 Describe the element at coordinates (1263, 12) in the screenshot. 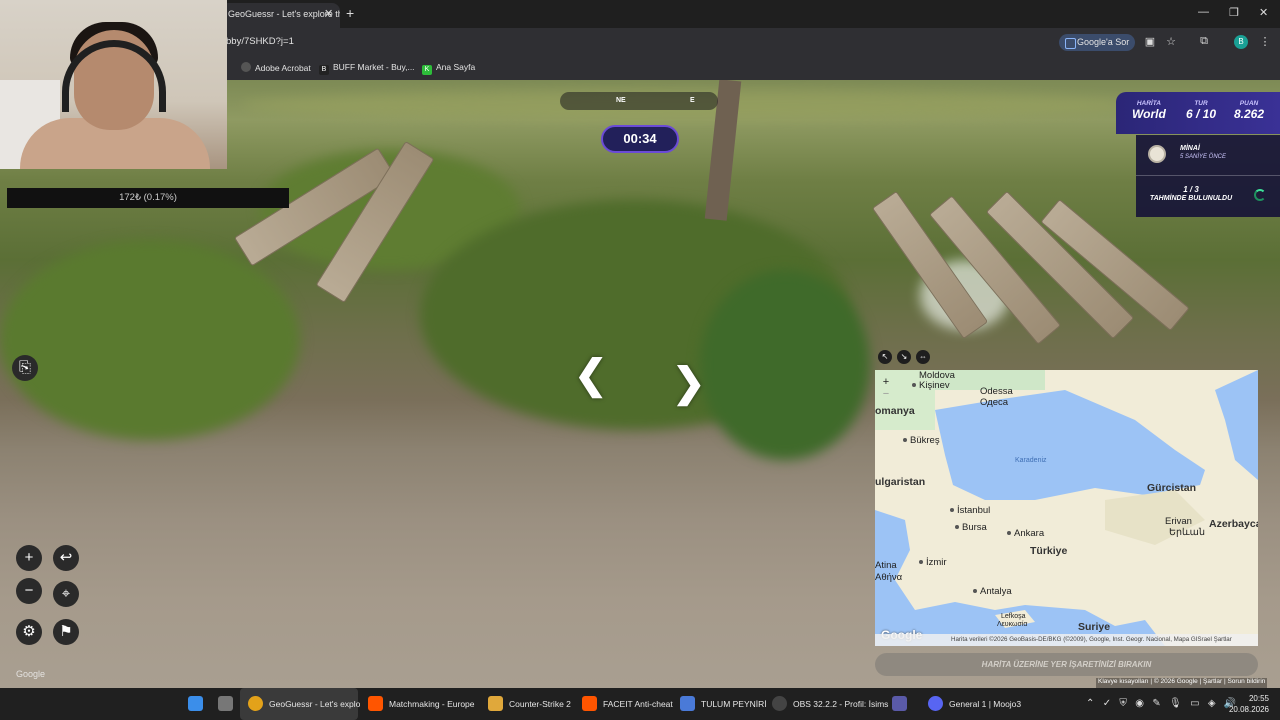

I see `window-close-icon: ✕` at that location.